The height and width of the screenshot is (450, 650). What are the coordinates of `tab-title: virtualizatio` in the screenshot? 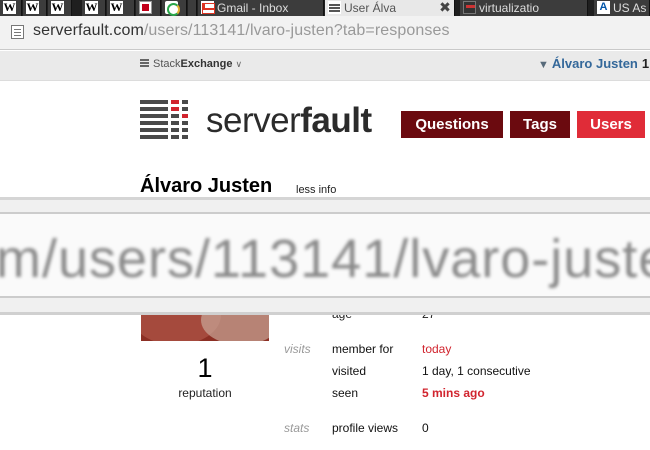 It's located at (509, 8).